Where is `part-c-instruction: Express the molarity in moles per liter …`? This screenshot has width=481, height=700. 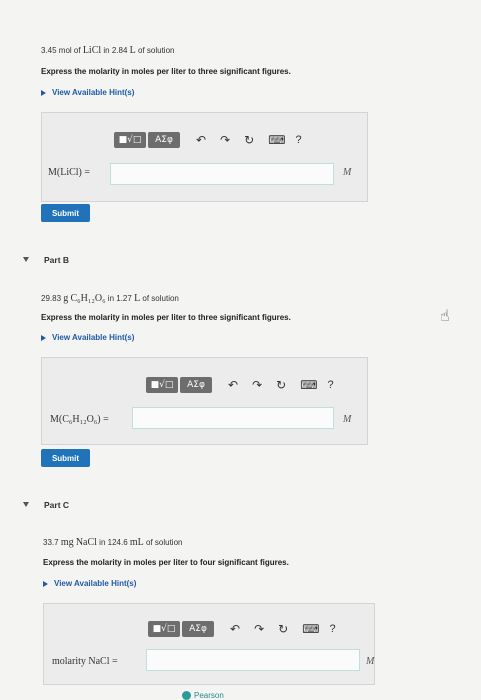
part-c-instruction: Express the molarity in moles per liter … is located at coordinates (166, 562).